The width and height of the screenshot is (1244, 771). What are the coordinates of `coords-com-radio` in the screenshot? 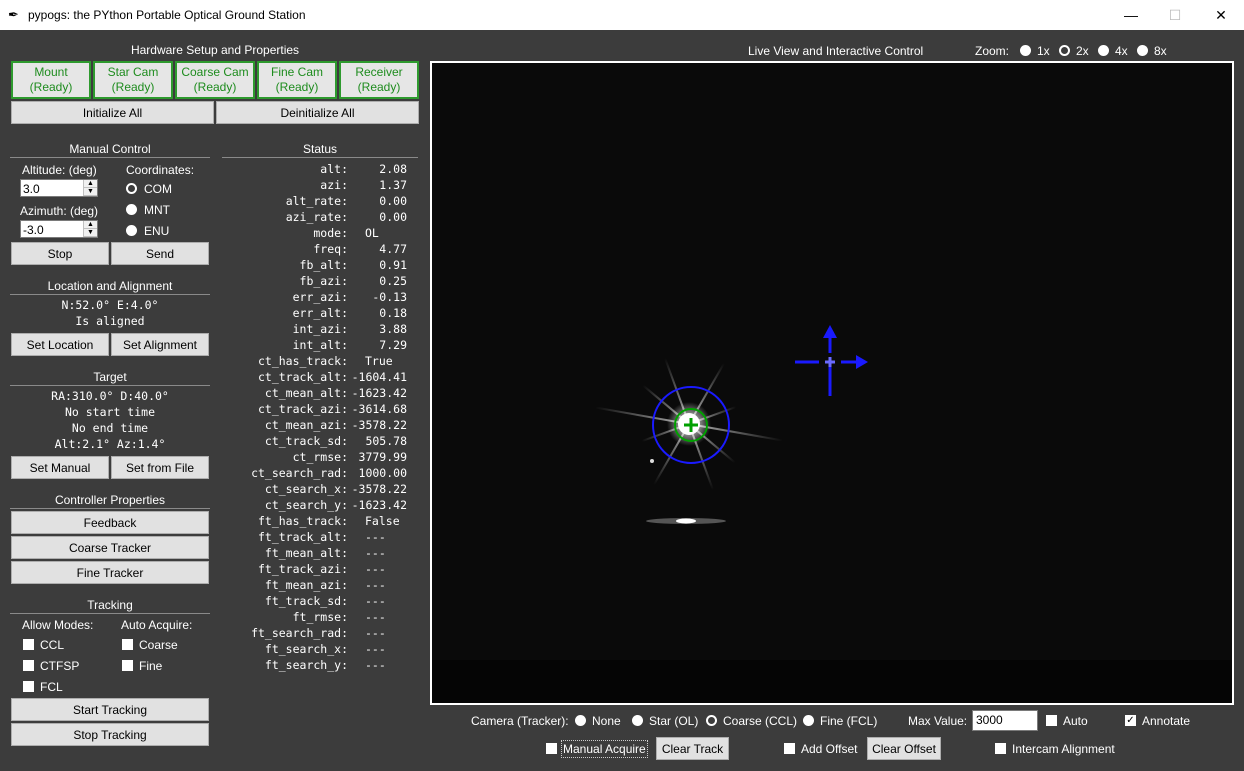 It's located at (131, 188).